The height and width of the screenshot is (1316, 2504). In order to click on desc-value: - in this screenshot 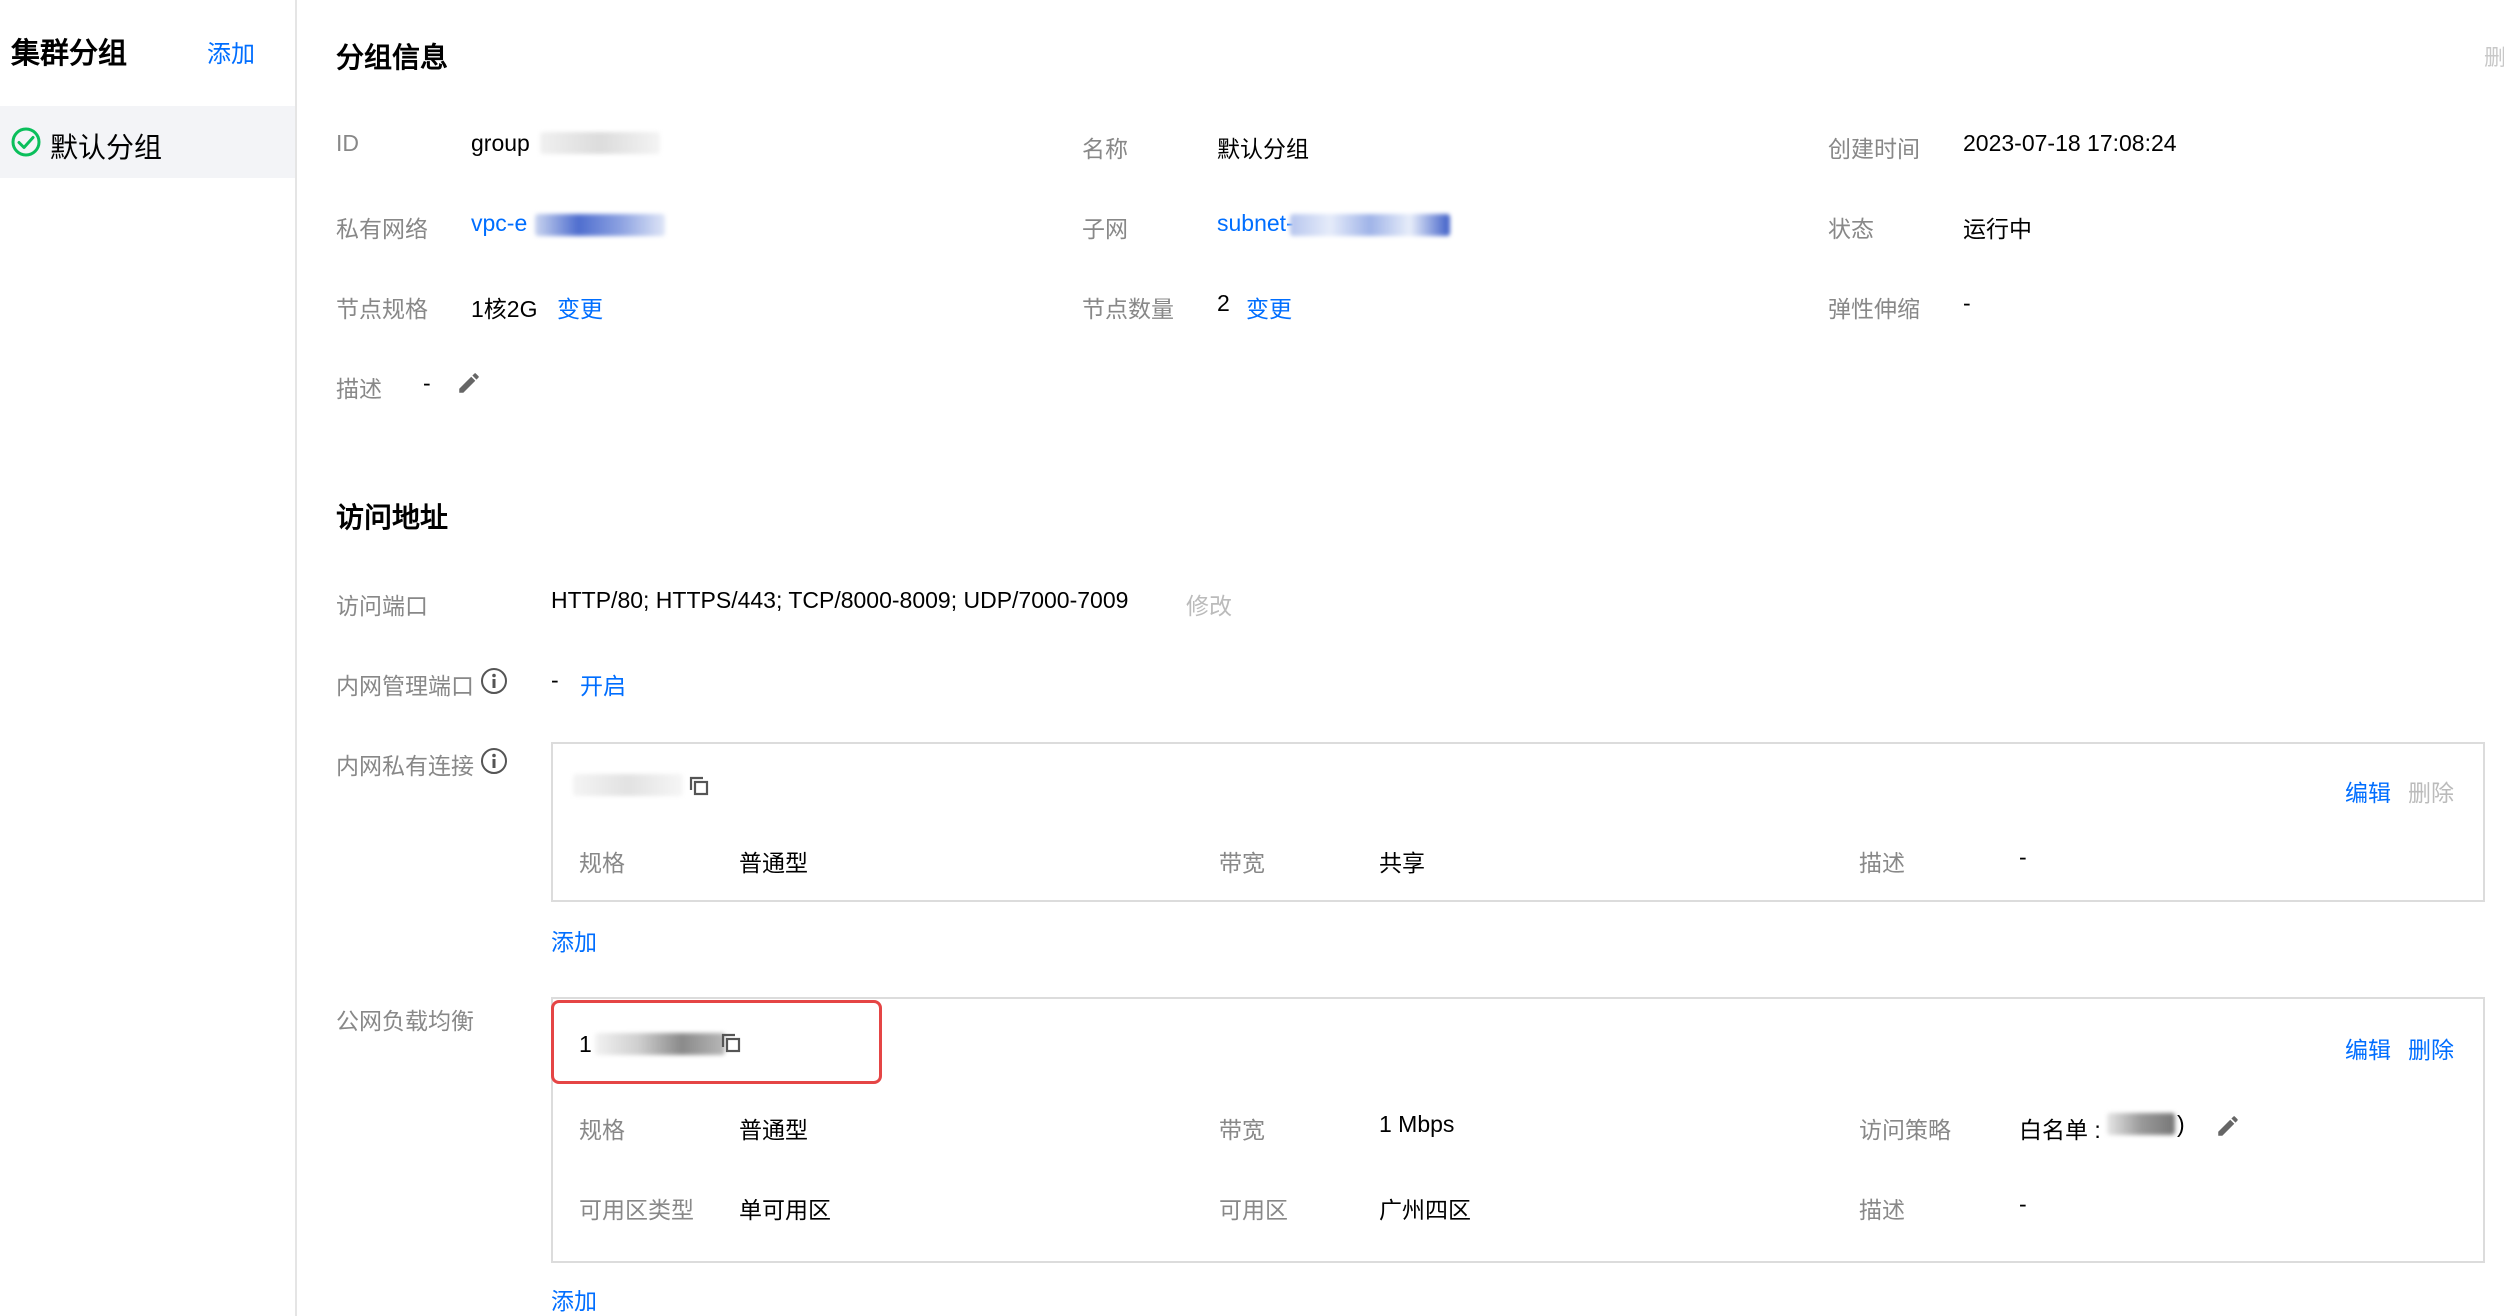, I will do `click(427, 383)`.